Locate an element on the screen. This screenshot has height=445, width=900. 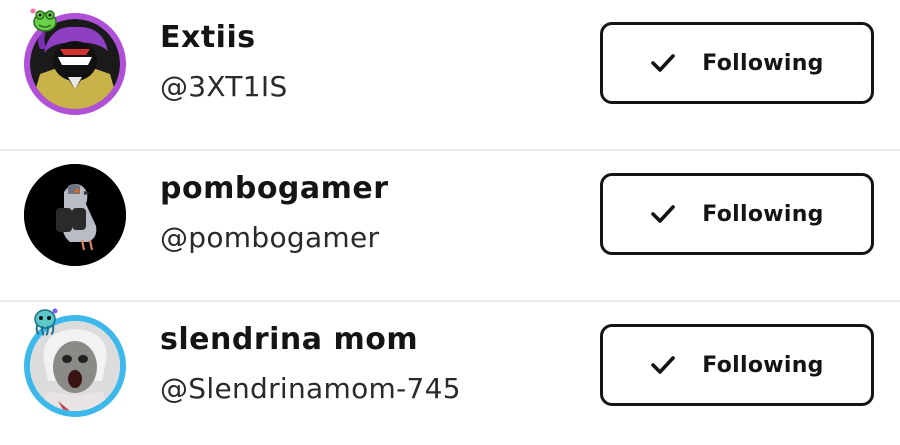
blue-octopus-badge-icon is located at coordinates (45, 322).